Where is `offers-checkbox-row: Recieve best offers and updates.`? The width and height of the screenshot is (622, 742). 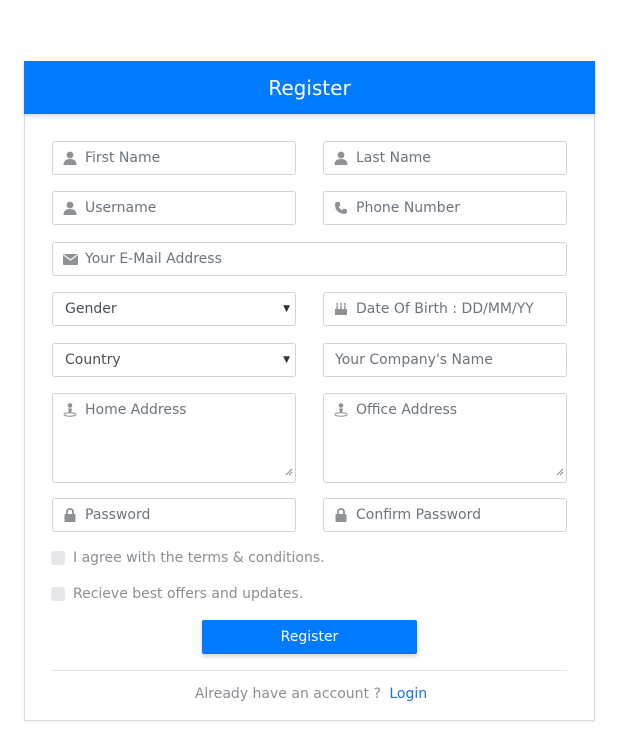
offers-checkbox-row: Recieve best offers and updates. is located at coordinates (177, 594).